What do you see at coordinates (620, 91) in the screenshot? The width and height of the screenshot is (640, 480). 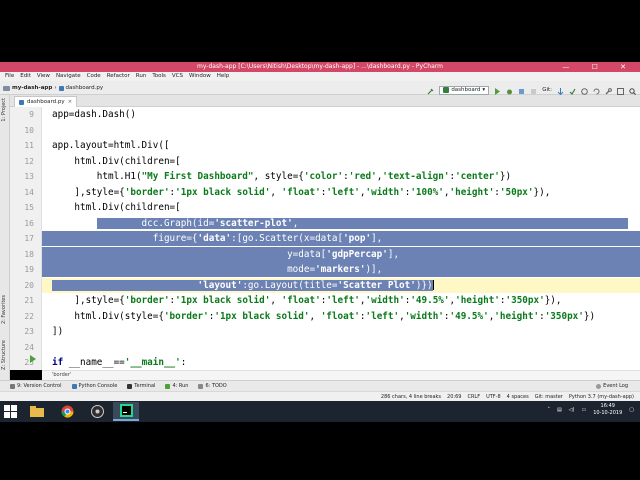 I see `structure-icon` at bounding box center [620, 91].